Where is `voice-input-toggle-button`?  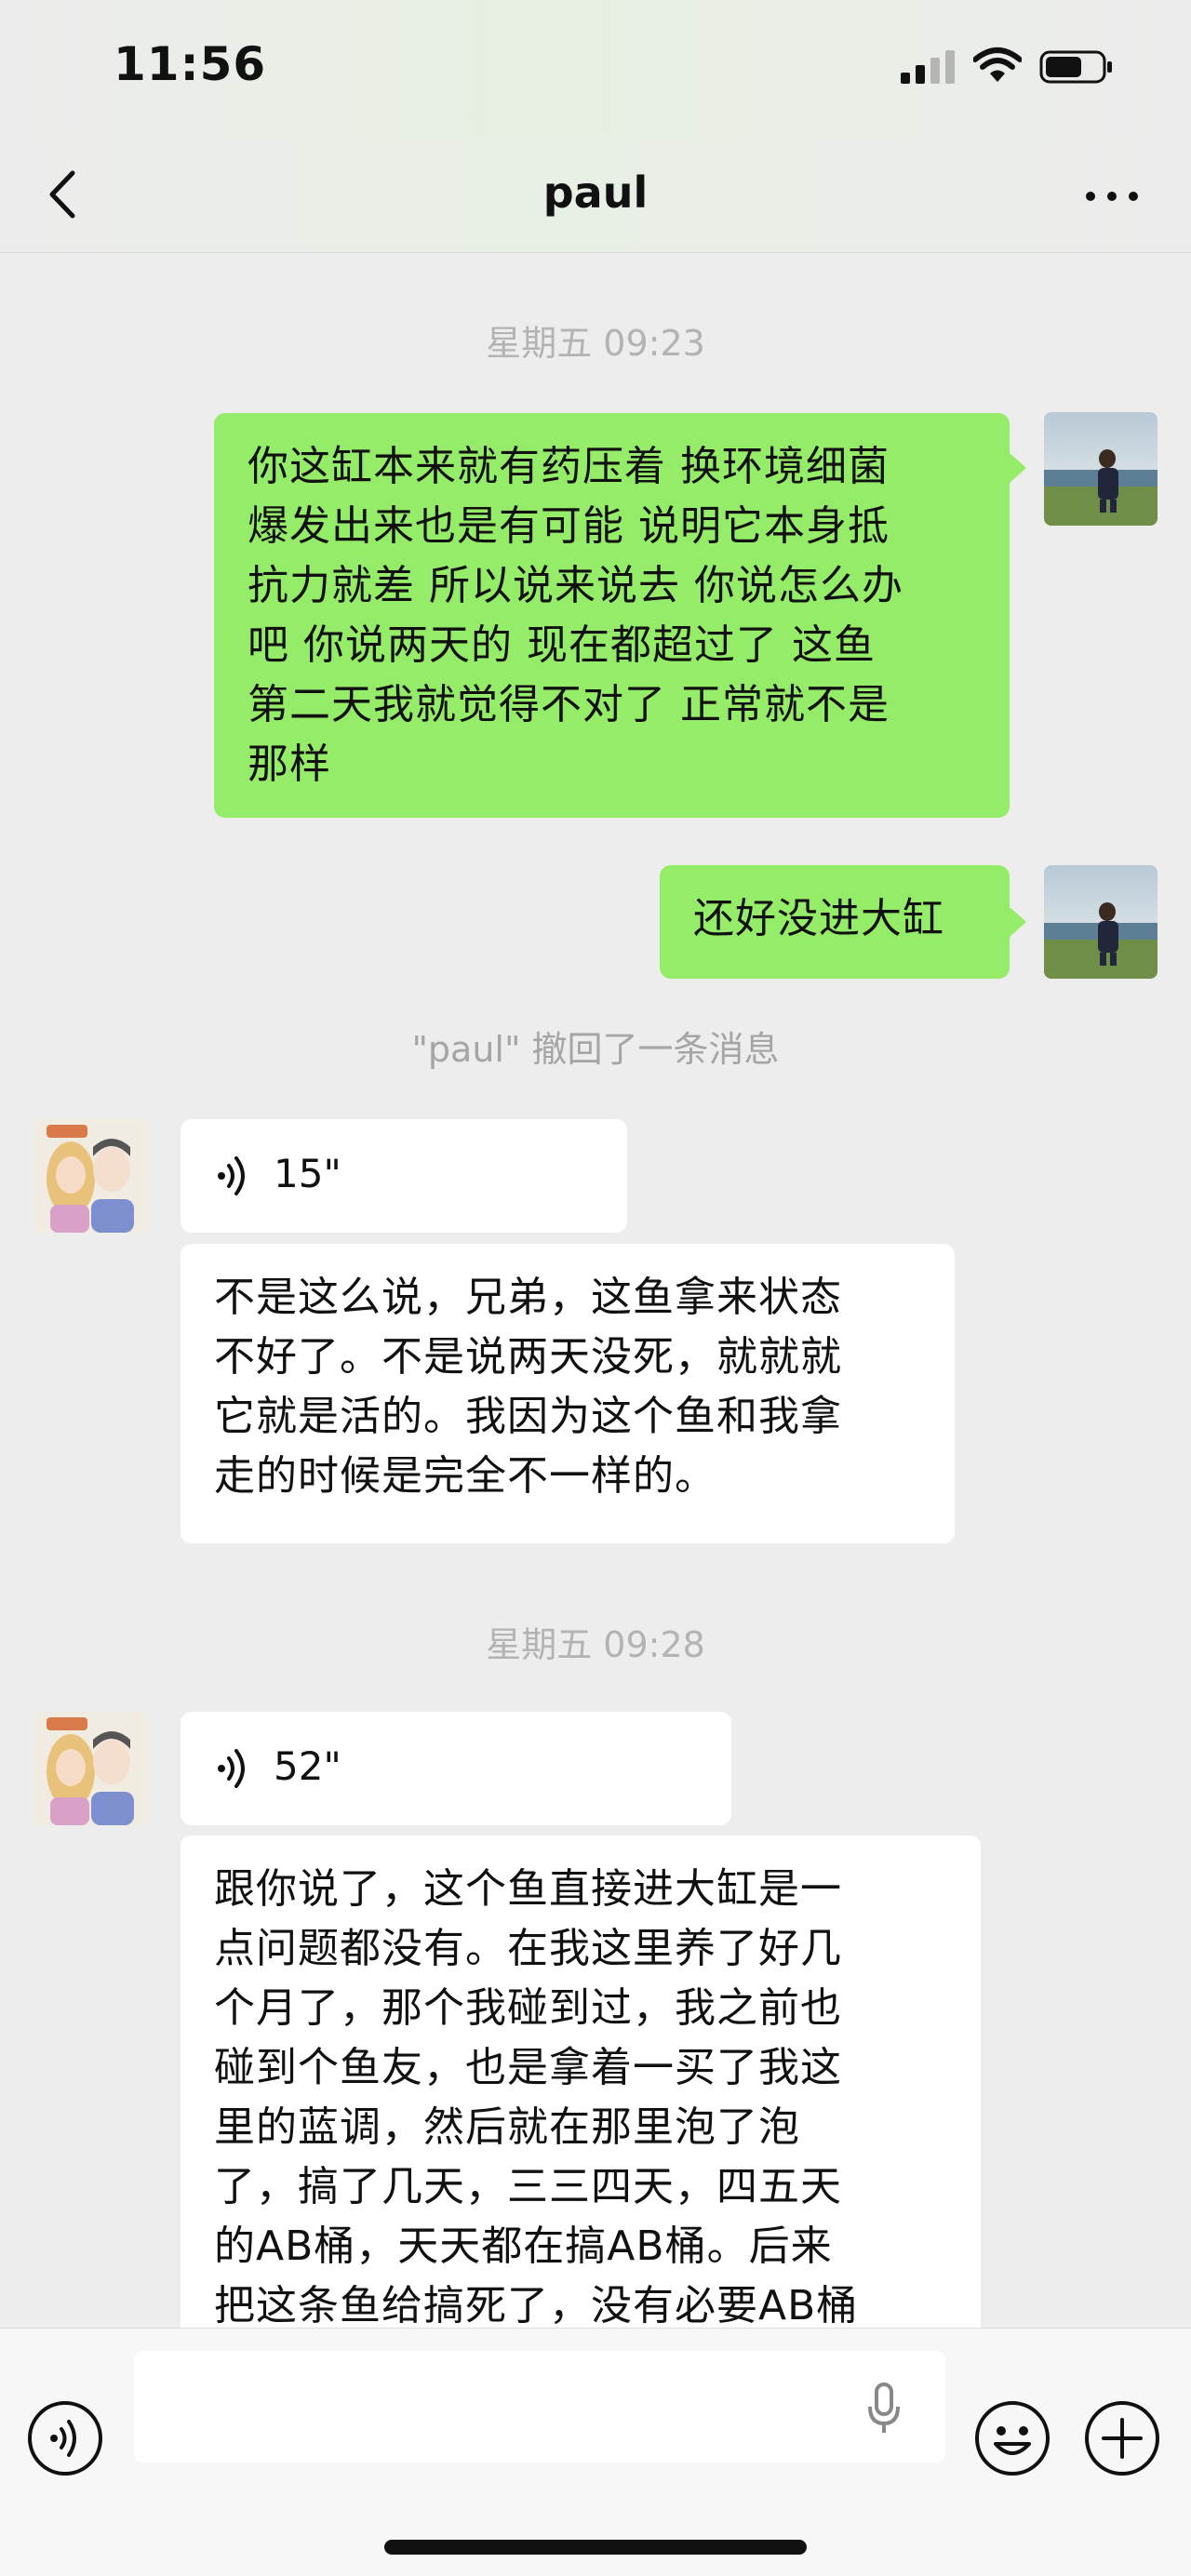 voice-input-toggle-button is located at coordinates (65, 2438).